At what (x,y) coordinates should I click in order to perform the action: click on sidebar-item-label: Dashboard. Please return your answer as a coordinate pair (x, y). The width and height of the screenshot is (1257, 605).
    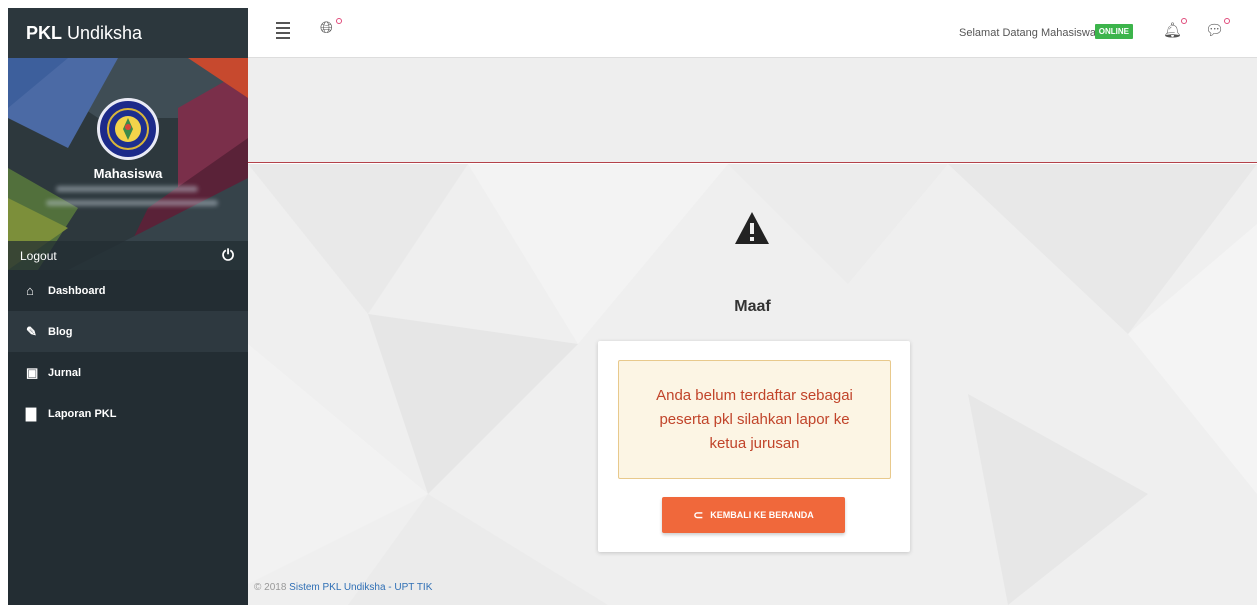
    Looking at the image, I should click on (77, 290).